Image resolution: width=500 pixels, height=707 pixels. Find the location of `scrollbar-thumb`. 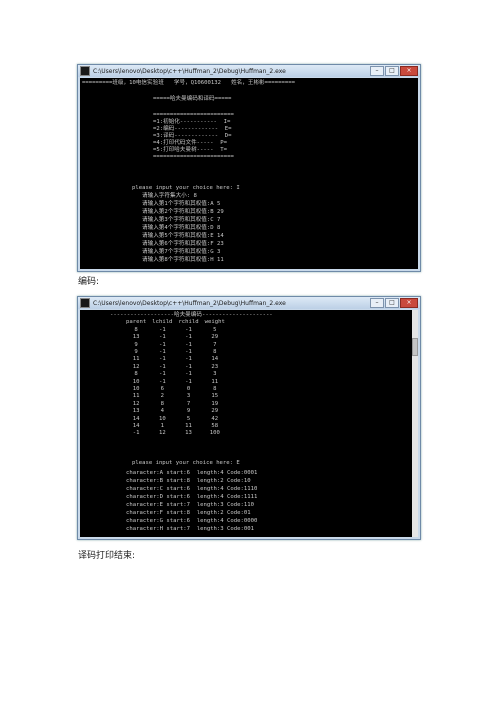

scrollbar-thumb is located at coordinates (415, 347).